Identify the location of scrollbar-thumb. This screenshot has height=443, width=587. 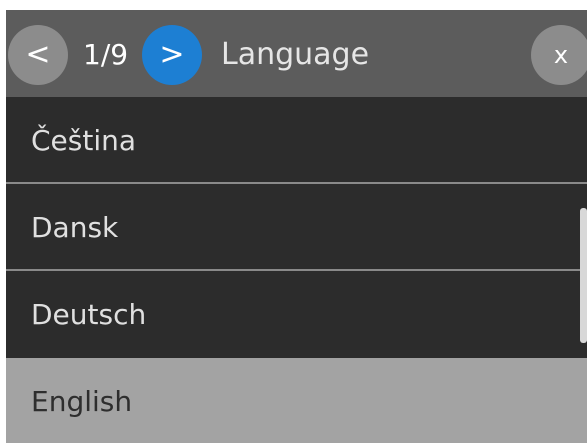
(583, 275).